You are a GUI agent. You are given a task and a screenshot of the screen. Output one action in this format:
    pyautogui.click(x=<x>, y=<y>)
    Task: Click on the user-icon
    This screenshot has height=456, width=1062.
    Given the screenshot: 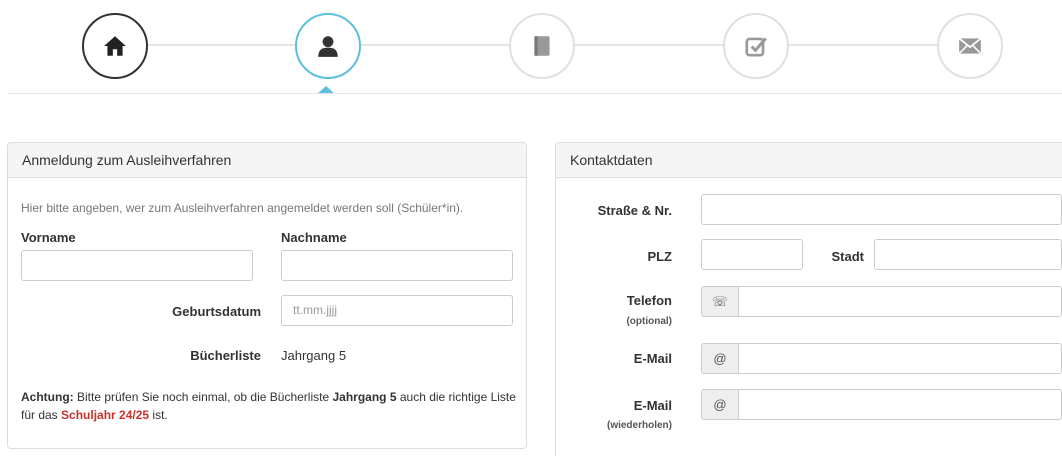 What is the action you would take?
    pyautogui.click(x=328, y=46)
    